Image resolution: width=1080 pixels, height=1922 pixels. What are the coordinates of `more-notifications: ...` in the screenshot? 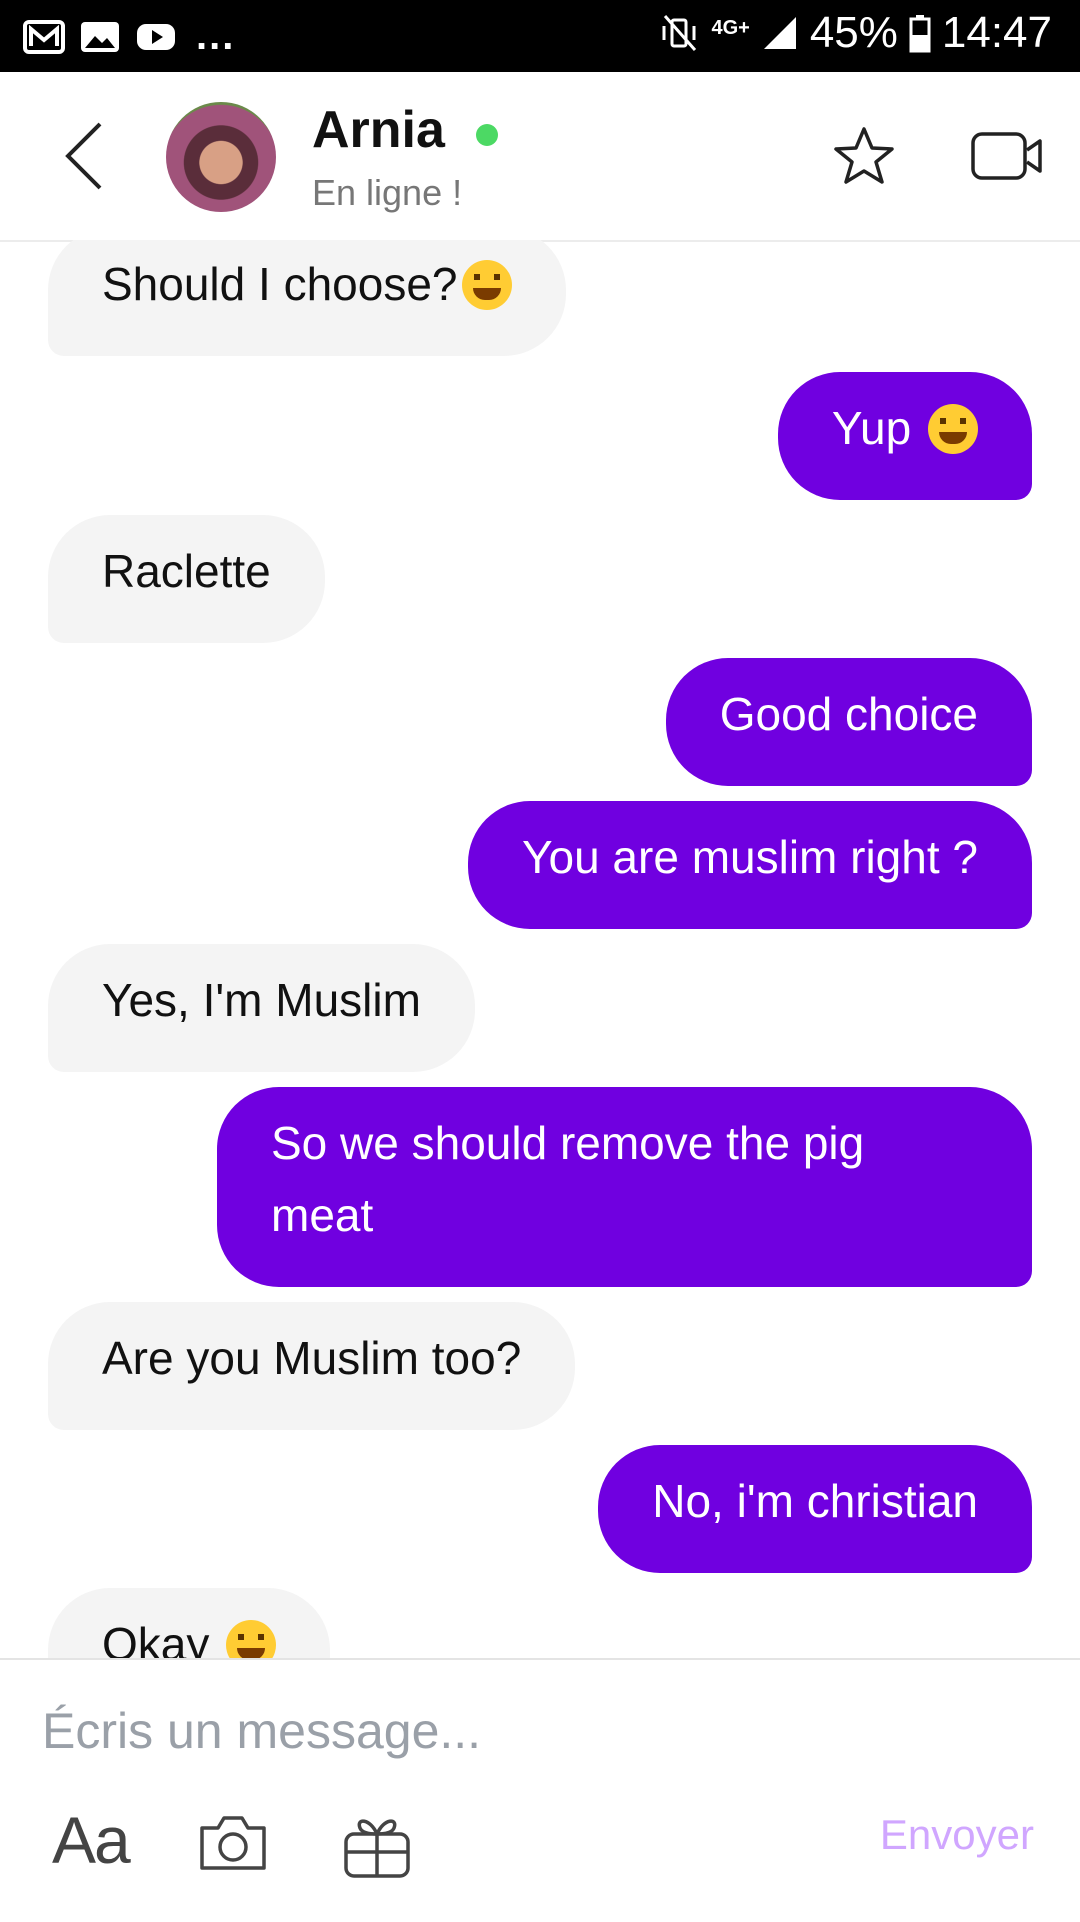 It's located at (216, 36).